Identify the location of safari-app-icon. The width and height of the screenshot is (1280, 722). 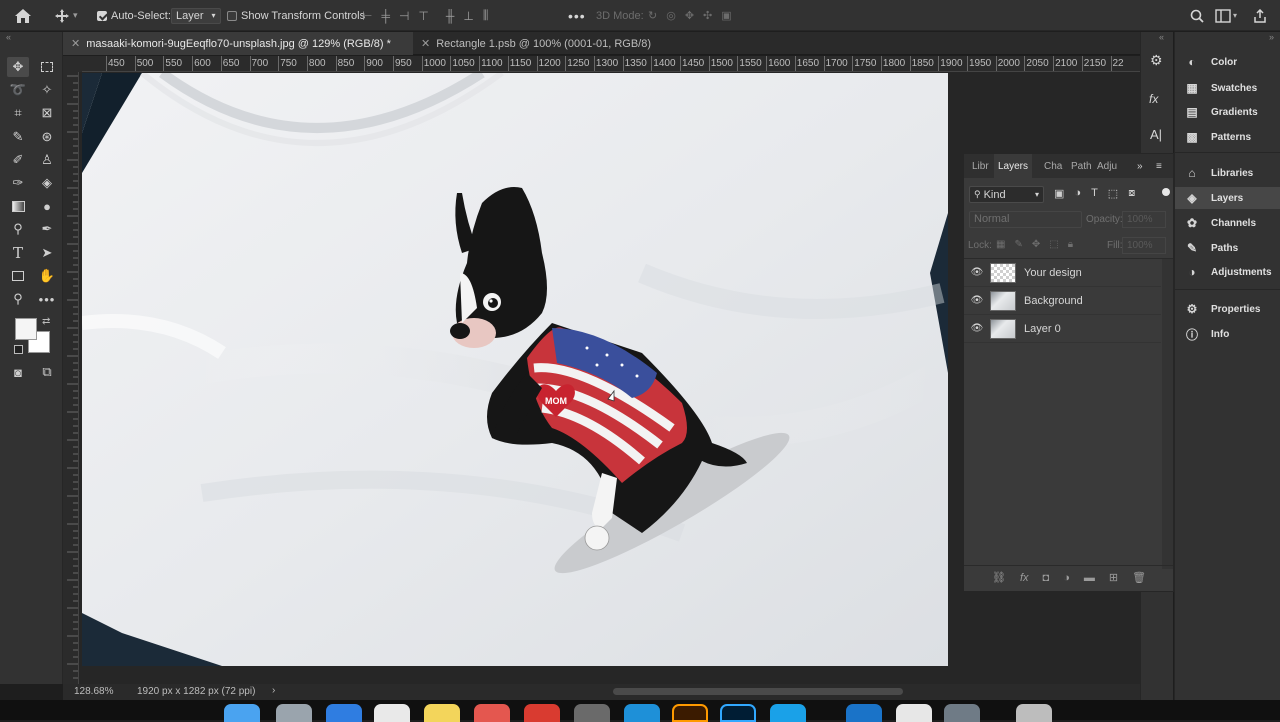
(344, 713).